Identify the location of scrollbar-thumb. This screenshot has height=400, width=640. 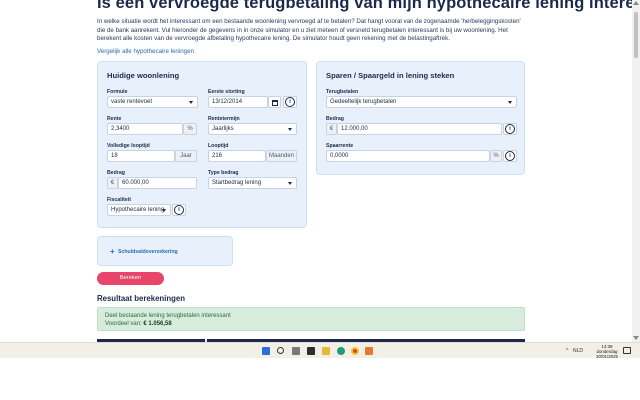
(636, 35).